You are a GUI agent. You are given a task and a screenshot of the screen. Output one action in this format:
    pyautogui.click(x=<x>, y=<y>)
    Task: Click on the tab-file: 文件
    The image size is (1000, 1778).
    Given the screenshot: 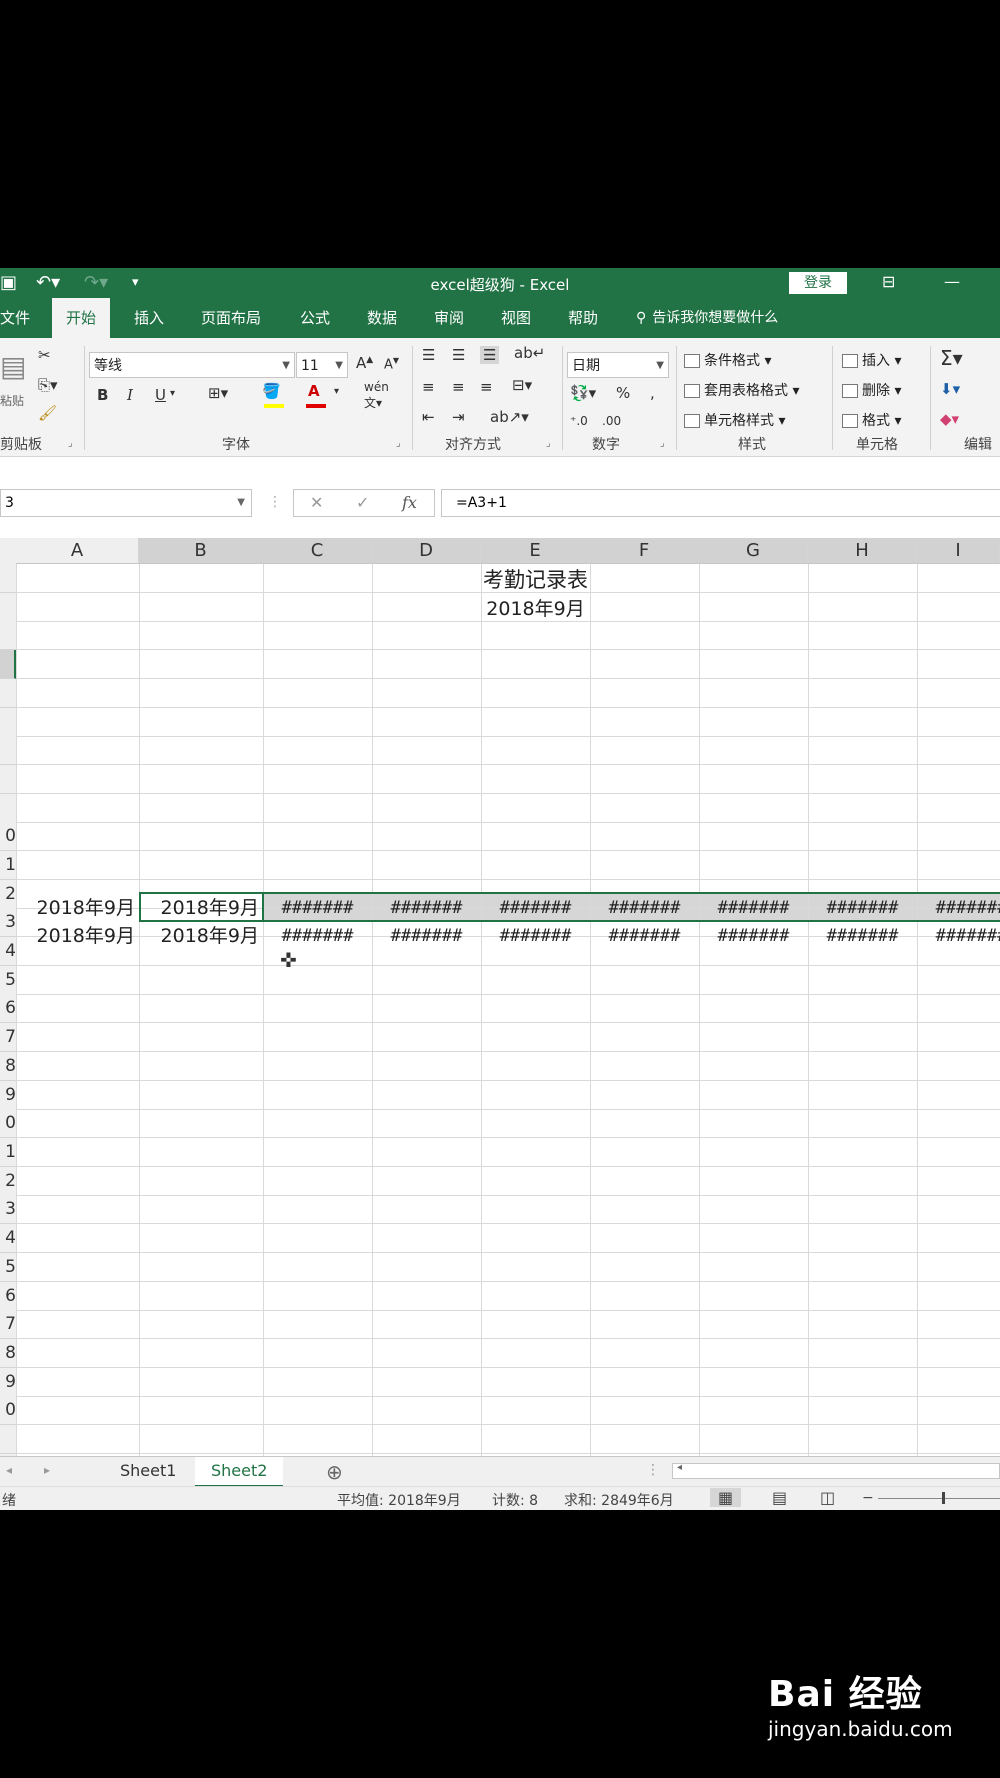 What is the action you would take?
    pyautogui.click(x=15, y=318)
    